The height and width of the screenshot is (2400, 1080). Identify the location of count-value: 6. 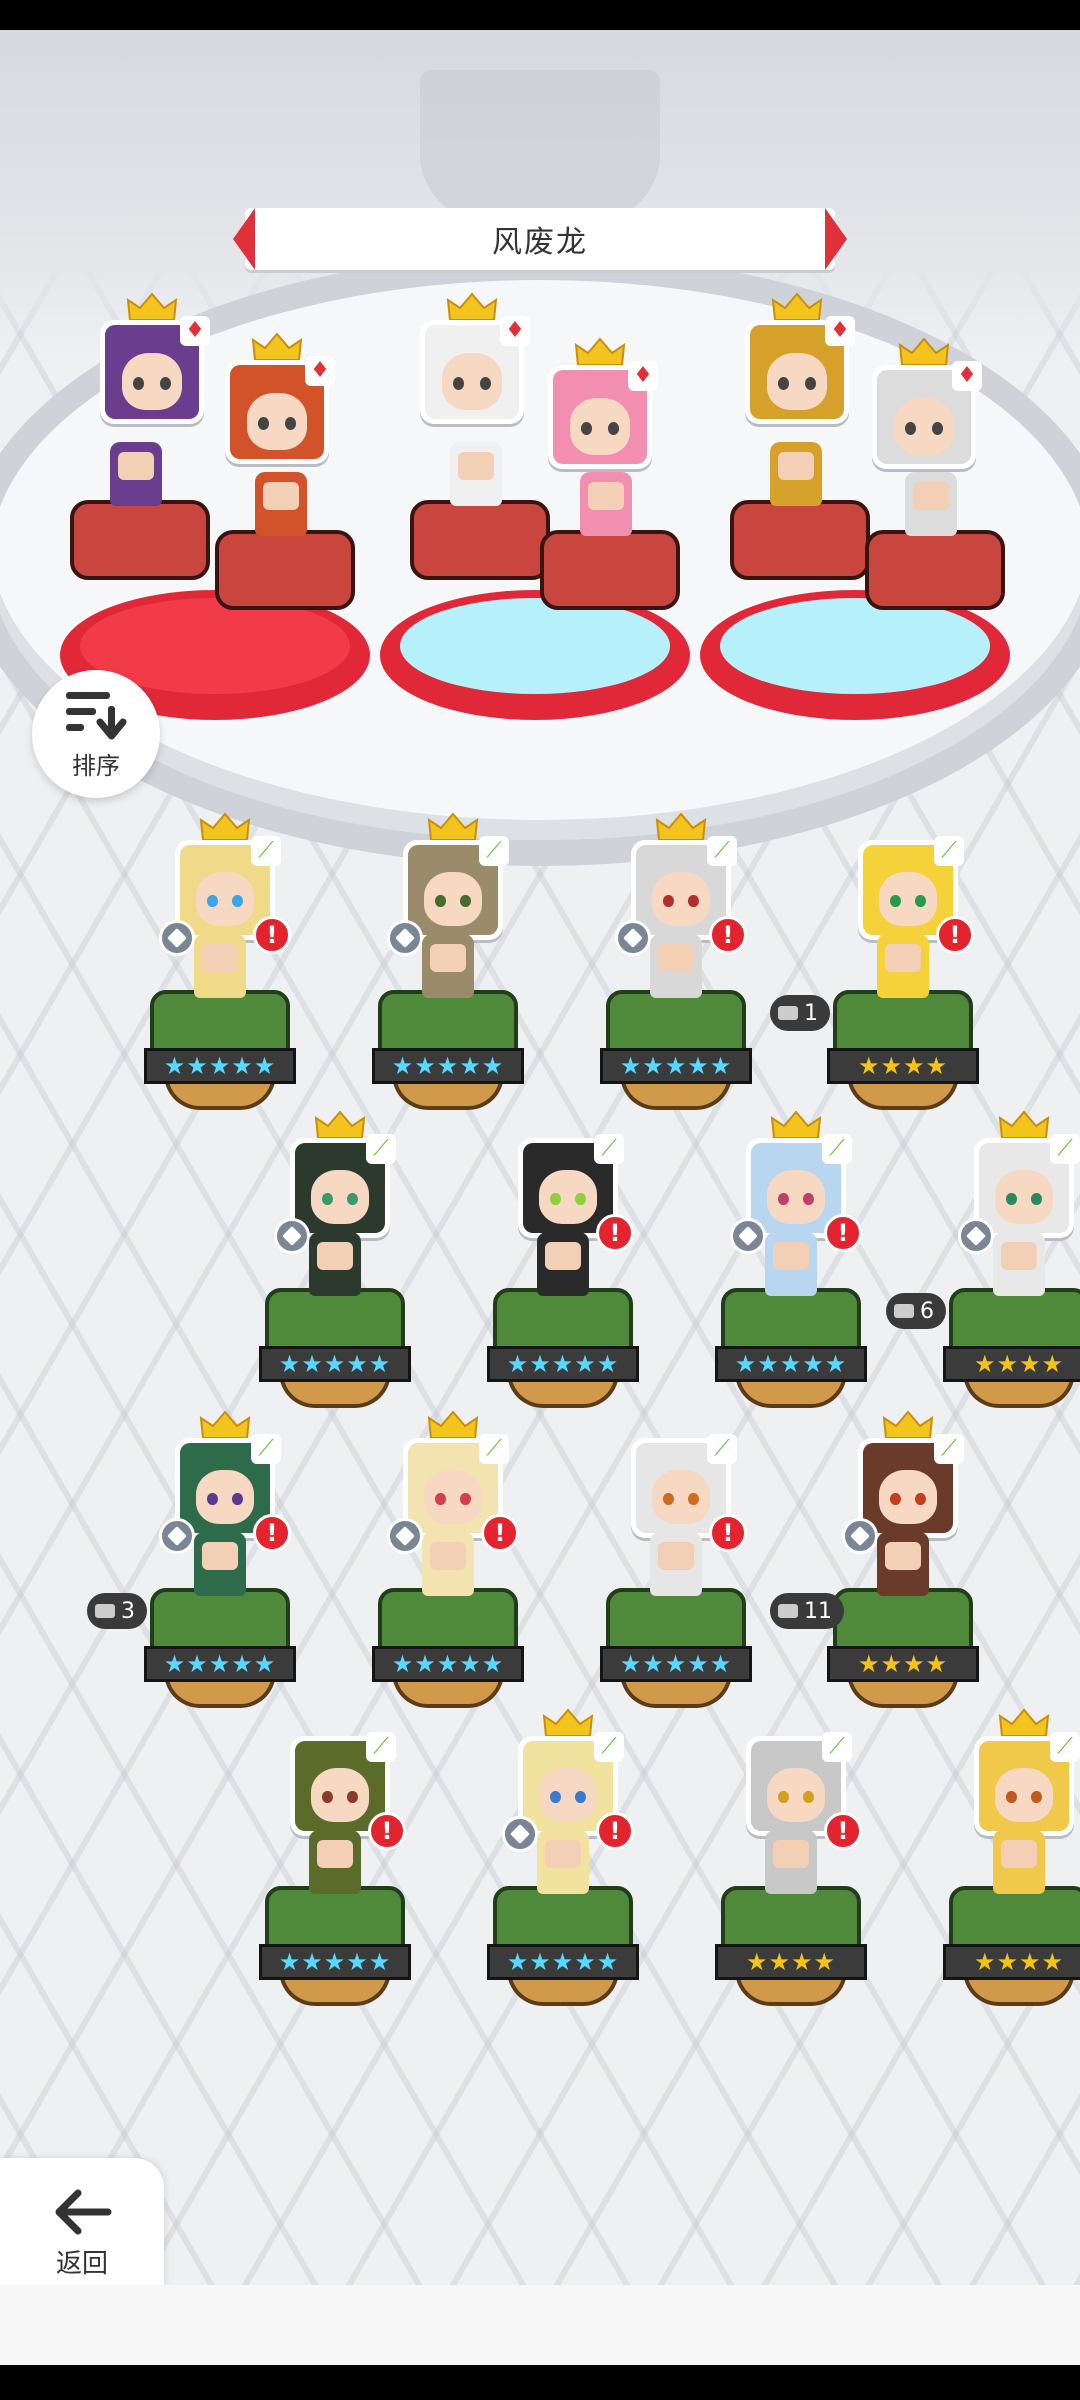
(927, 1311).